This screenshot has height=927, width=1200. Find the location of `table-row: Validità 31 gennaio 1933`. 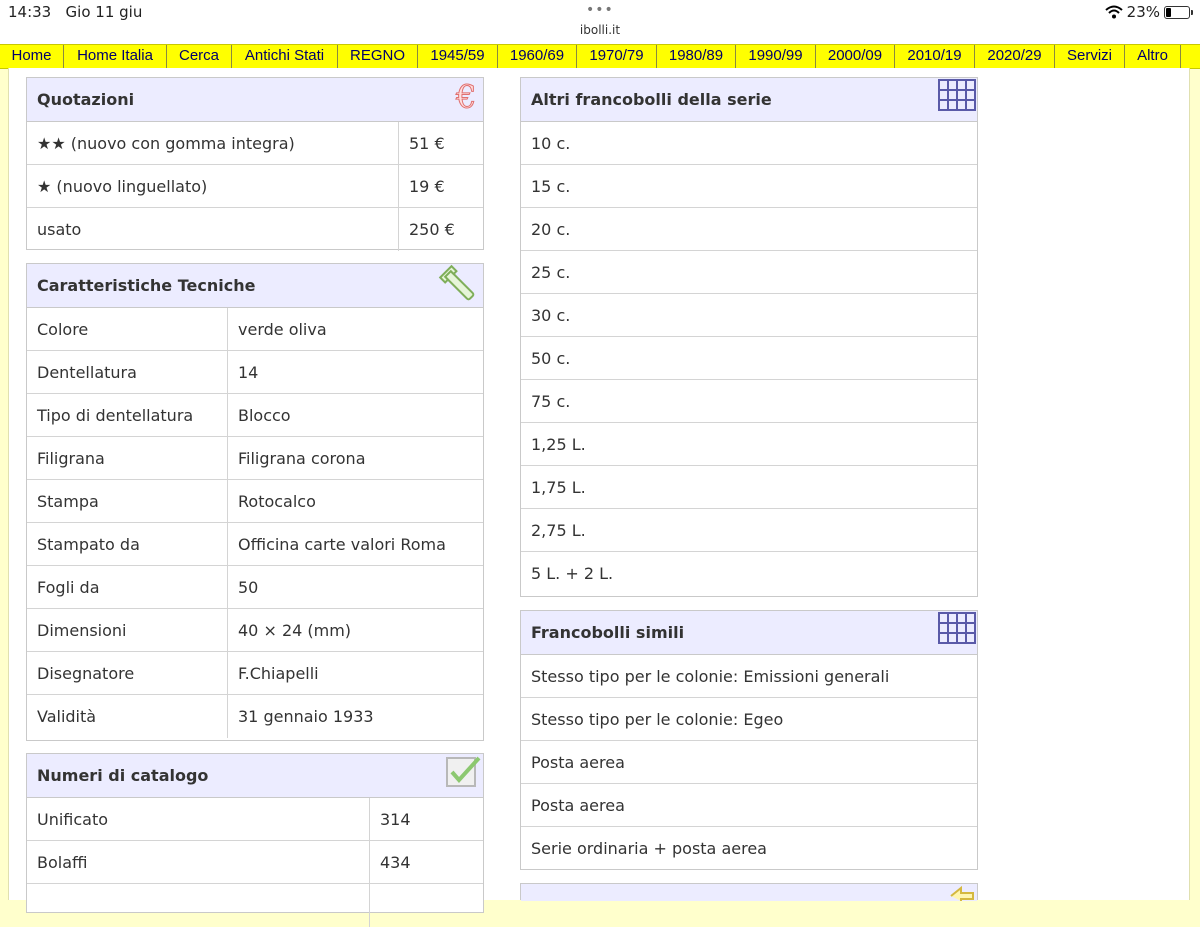

table-row: Validità 31 gennaio 1933 is located at coordinates (255, 716).